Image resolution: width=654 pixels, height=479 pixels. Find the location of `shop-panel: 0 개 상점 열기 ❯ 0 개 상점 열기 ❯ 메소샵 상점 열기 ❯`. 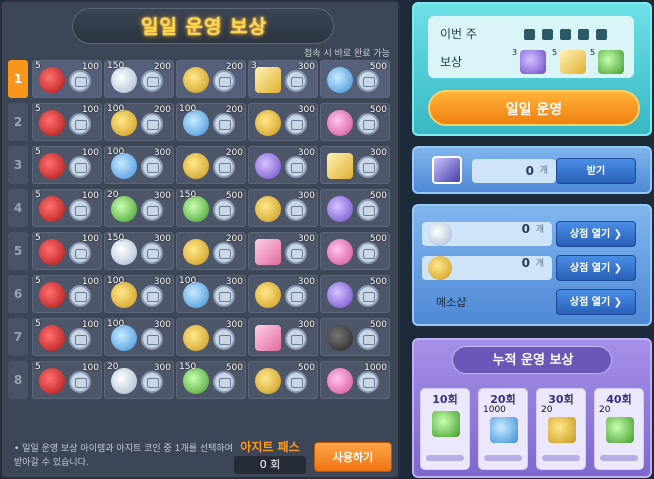

shop-panel: 0 개 상점 열기 ❯ 0 개 상점 열기 ❯ 메소샵 상점 열기 ❯ is located at coordinates (532, 265).